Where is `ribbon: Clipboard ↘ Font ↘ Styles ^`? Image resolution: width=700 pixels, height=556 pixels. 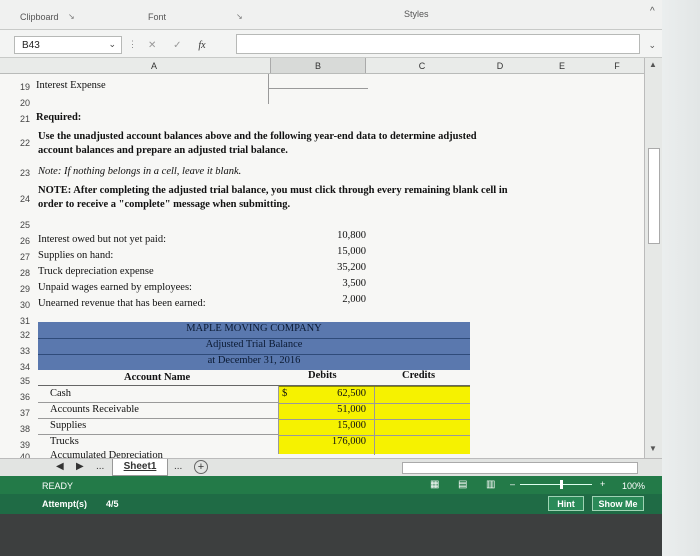
ribbon: Clipboard ↘ Font ↘ Styles ^ is located at coordinates (350, 15).